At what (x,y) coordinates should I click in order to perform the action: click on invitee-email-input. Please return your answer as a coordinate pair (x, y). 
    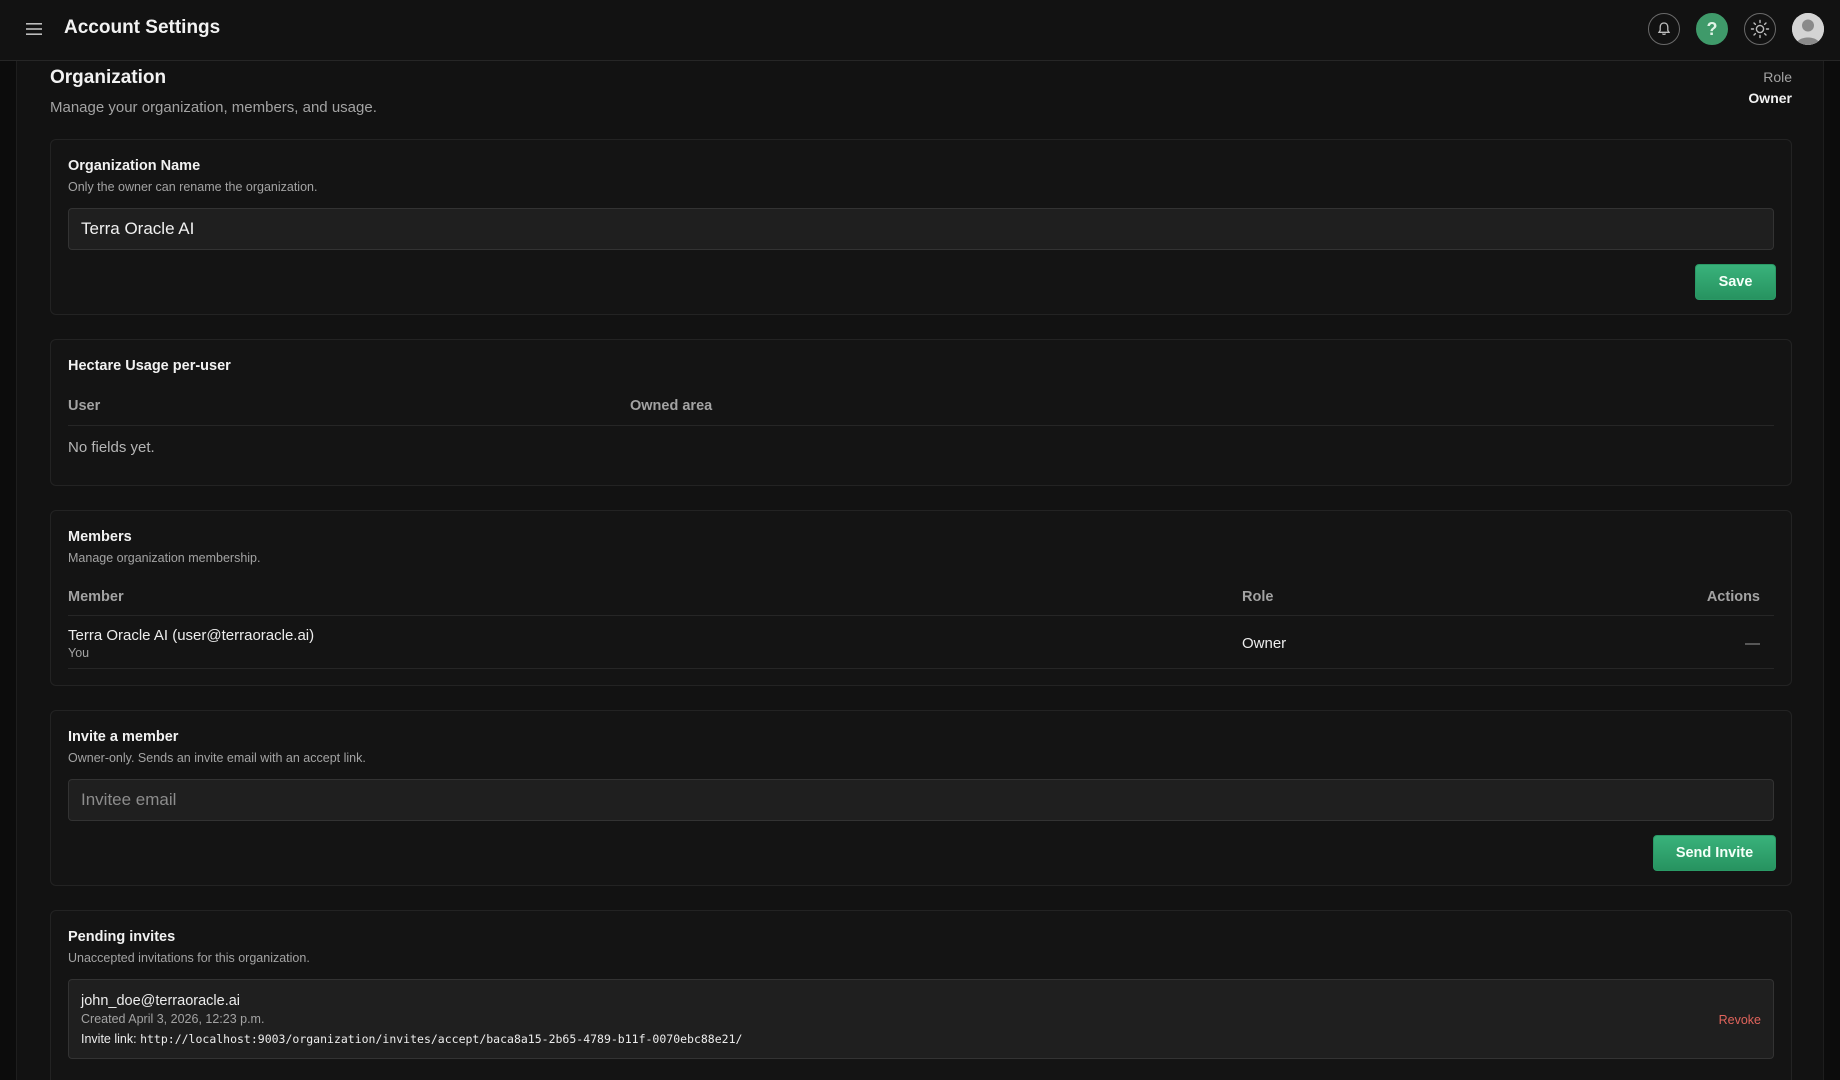
    Looking at the image, I should click on (921, 800).